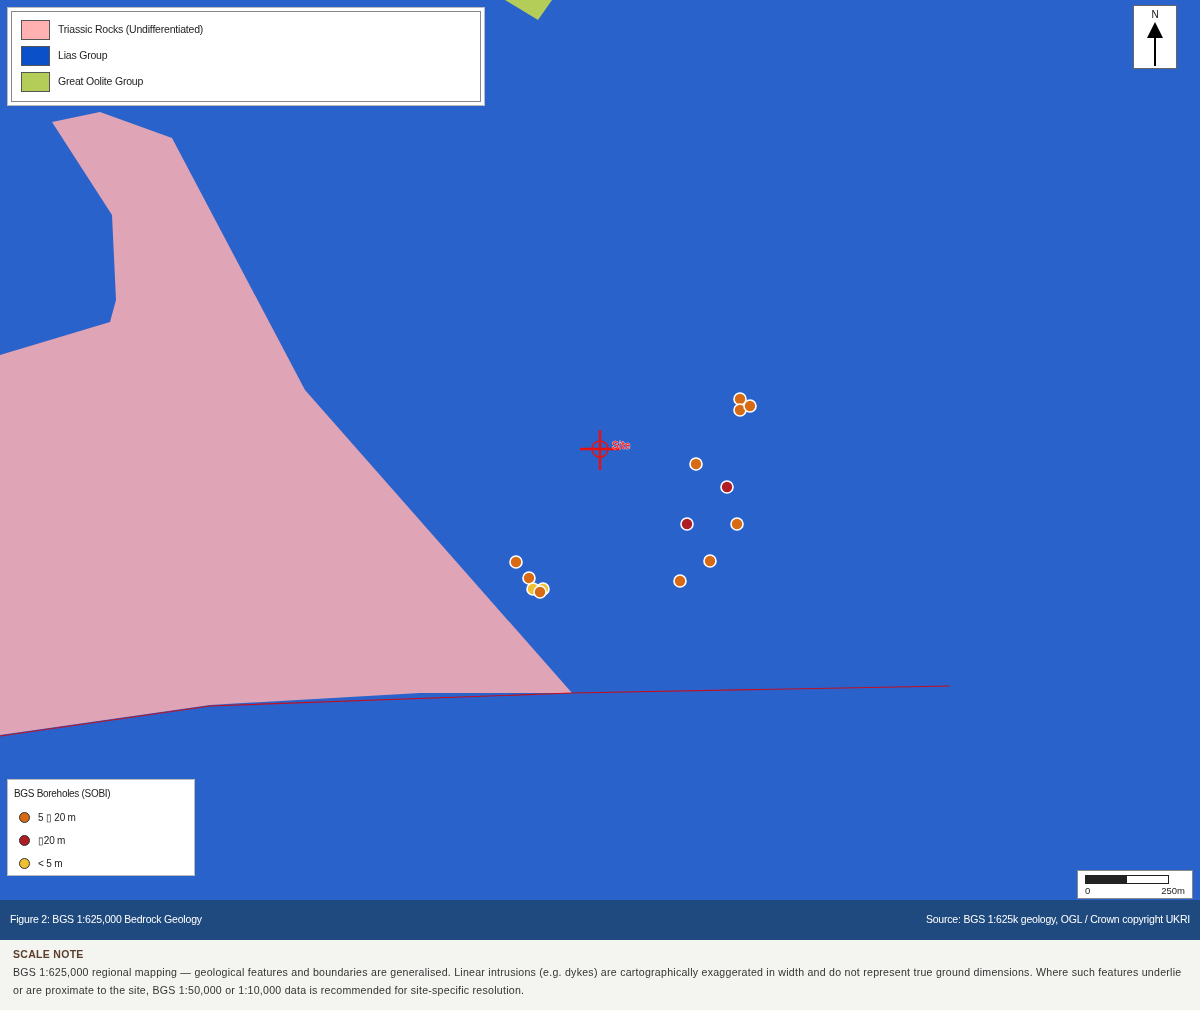 This screenshot has height=1010, width=1200. Describe the element at coordinates (1173, 891) in the screenshot. I see `scale-label: 250m` at that location.